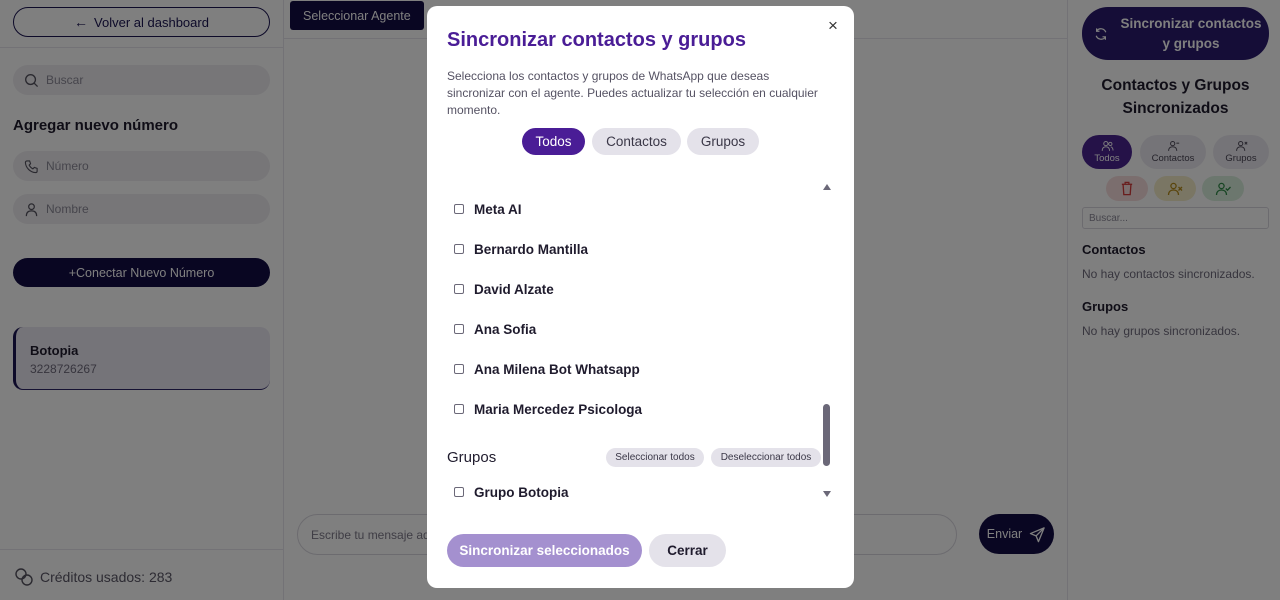 This screenshot has width=1280, height=600. What do you see at coordinates (596, 40) in the screenshot?
I see `modal-title: Sincronizar contactos y grupos` at bounding box center [596, 40].